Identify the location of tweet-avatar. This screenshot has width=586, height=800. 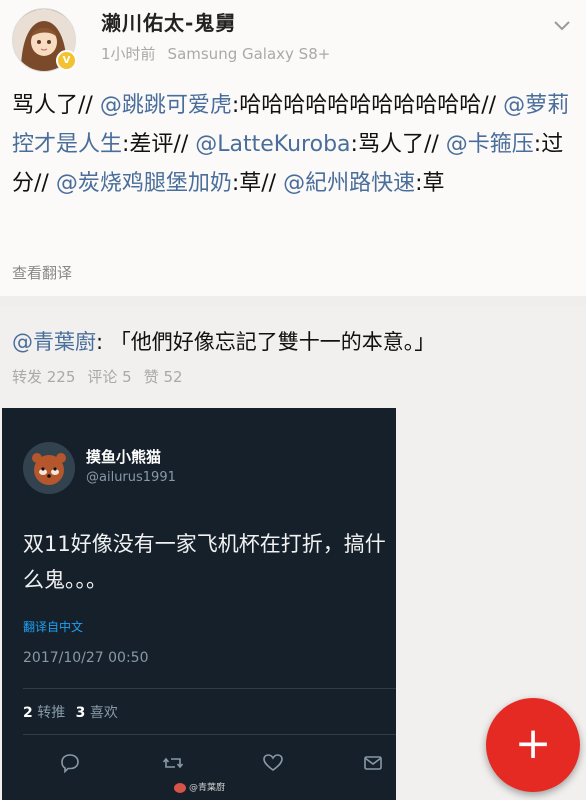
(49, 468).